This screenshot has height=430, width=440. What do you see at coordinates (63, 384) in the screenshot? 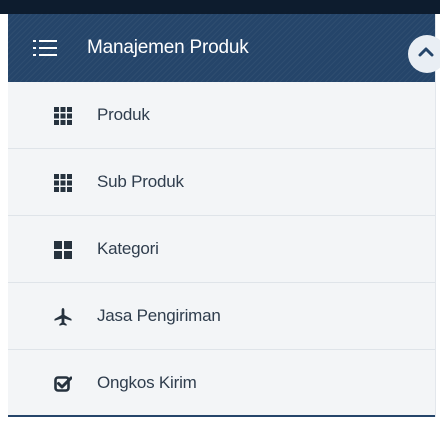
I see `check-square-icon` at bounding box center [63, 384].